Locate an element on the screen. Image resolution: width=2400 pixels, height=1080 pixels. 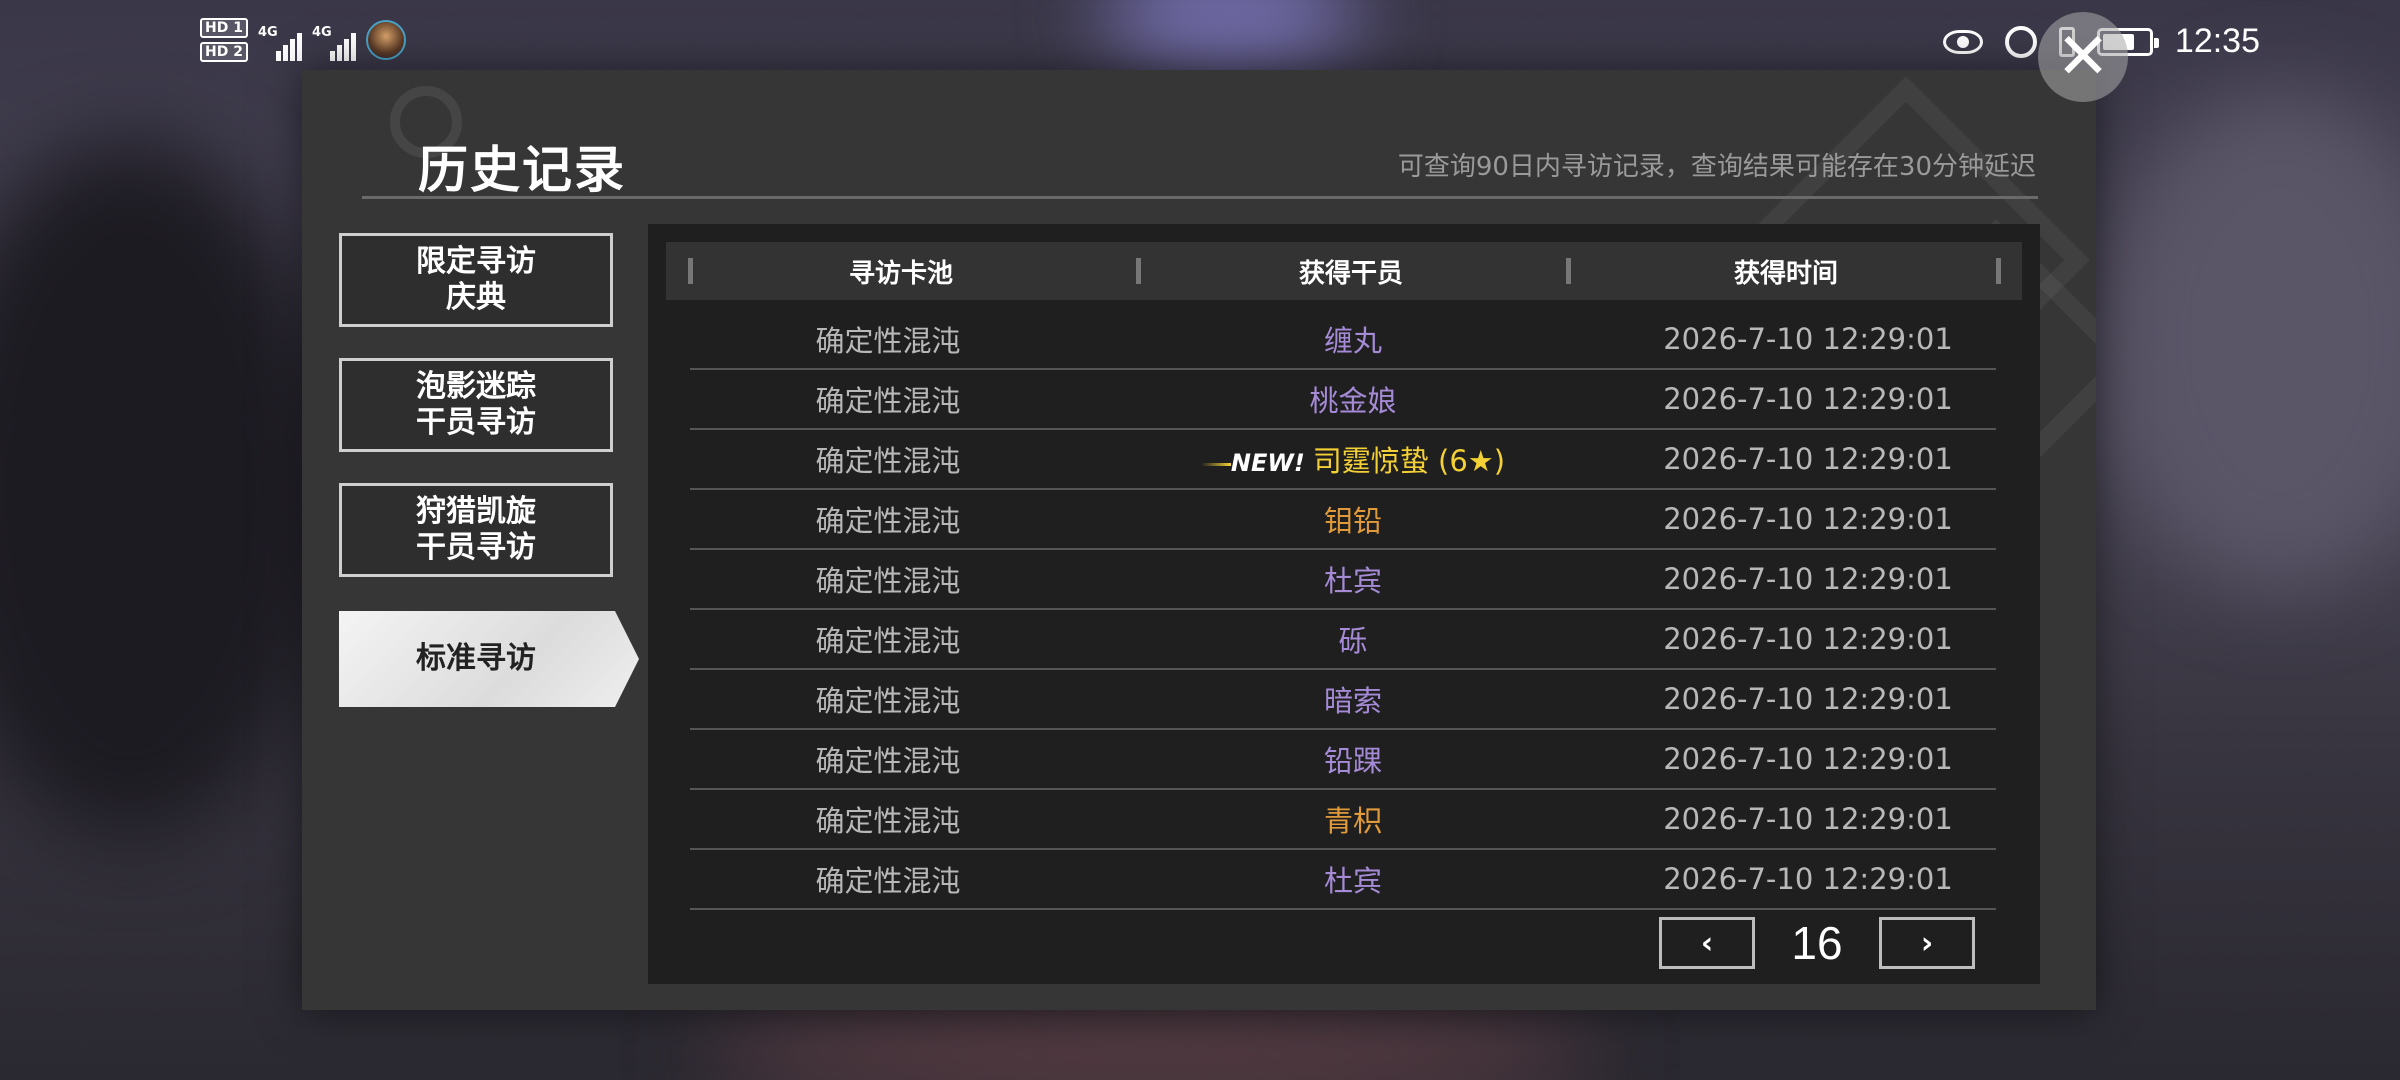
menu-item-label: 标准寻访 is located at coordinates (476, 658).